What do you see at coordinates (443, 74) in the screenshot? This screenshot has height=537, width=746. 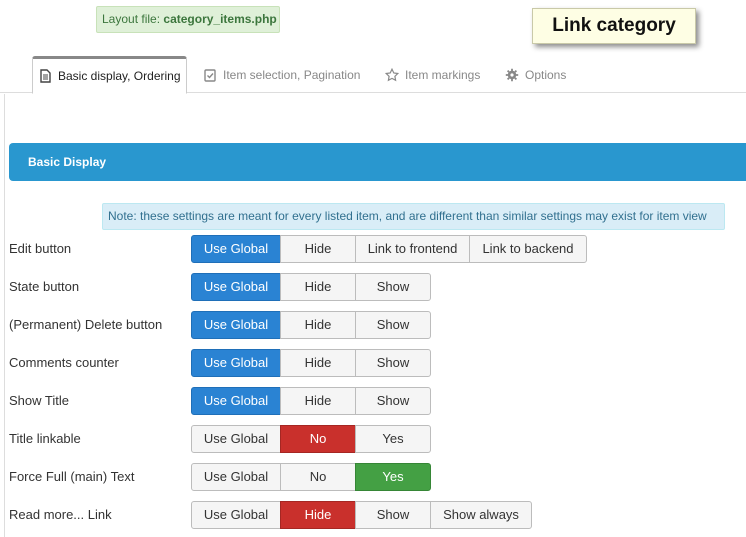 I see `tab-label: Item markings` at bounding box center [443, 74].